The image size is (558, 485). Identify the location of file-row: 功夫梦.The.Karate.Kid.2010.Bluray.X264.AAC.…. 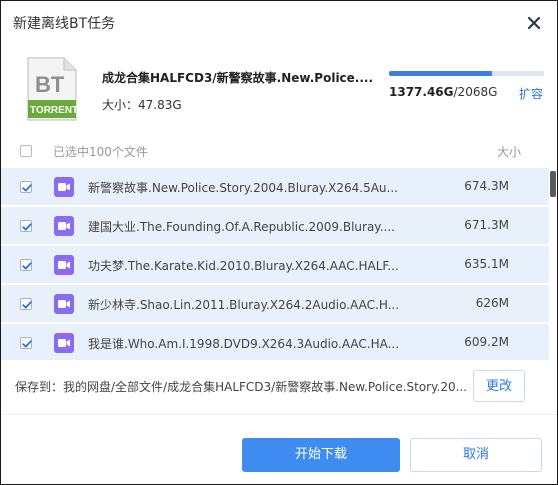
(275, 265).